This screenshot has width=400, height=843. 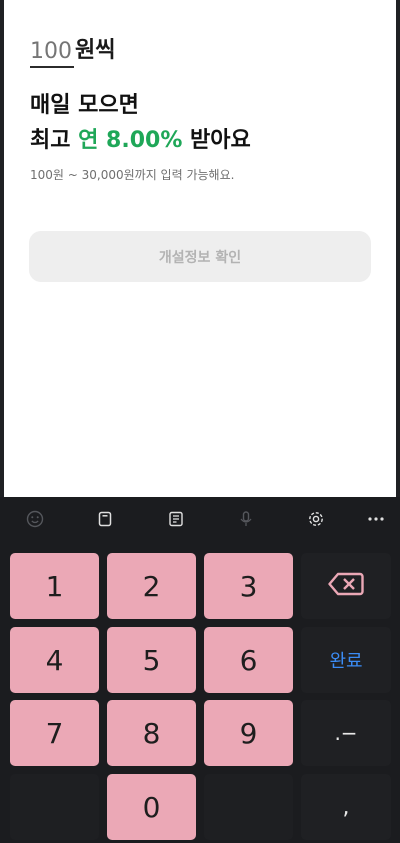 I want to click on headline-suffix: 받아요, so click(x=216, y=140).